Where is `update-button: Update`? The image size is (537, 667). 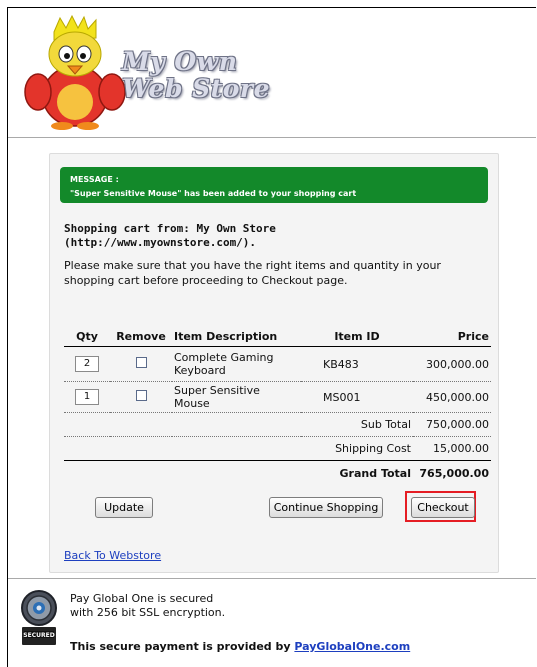 update-button: Update is located at coordinates (124, 507).